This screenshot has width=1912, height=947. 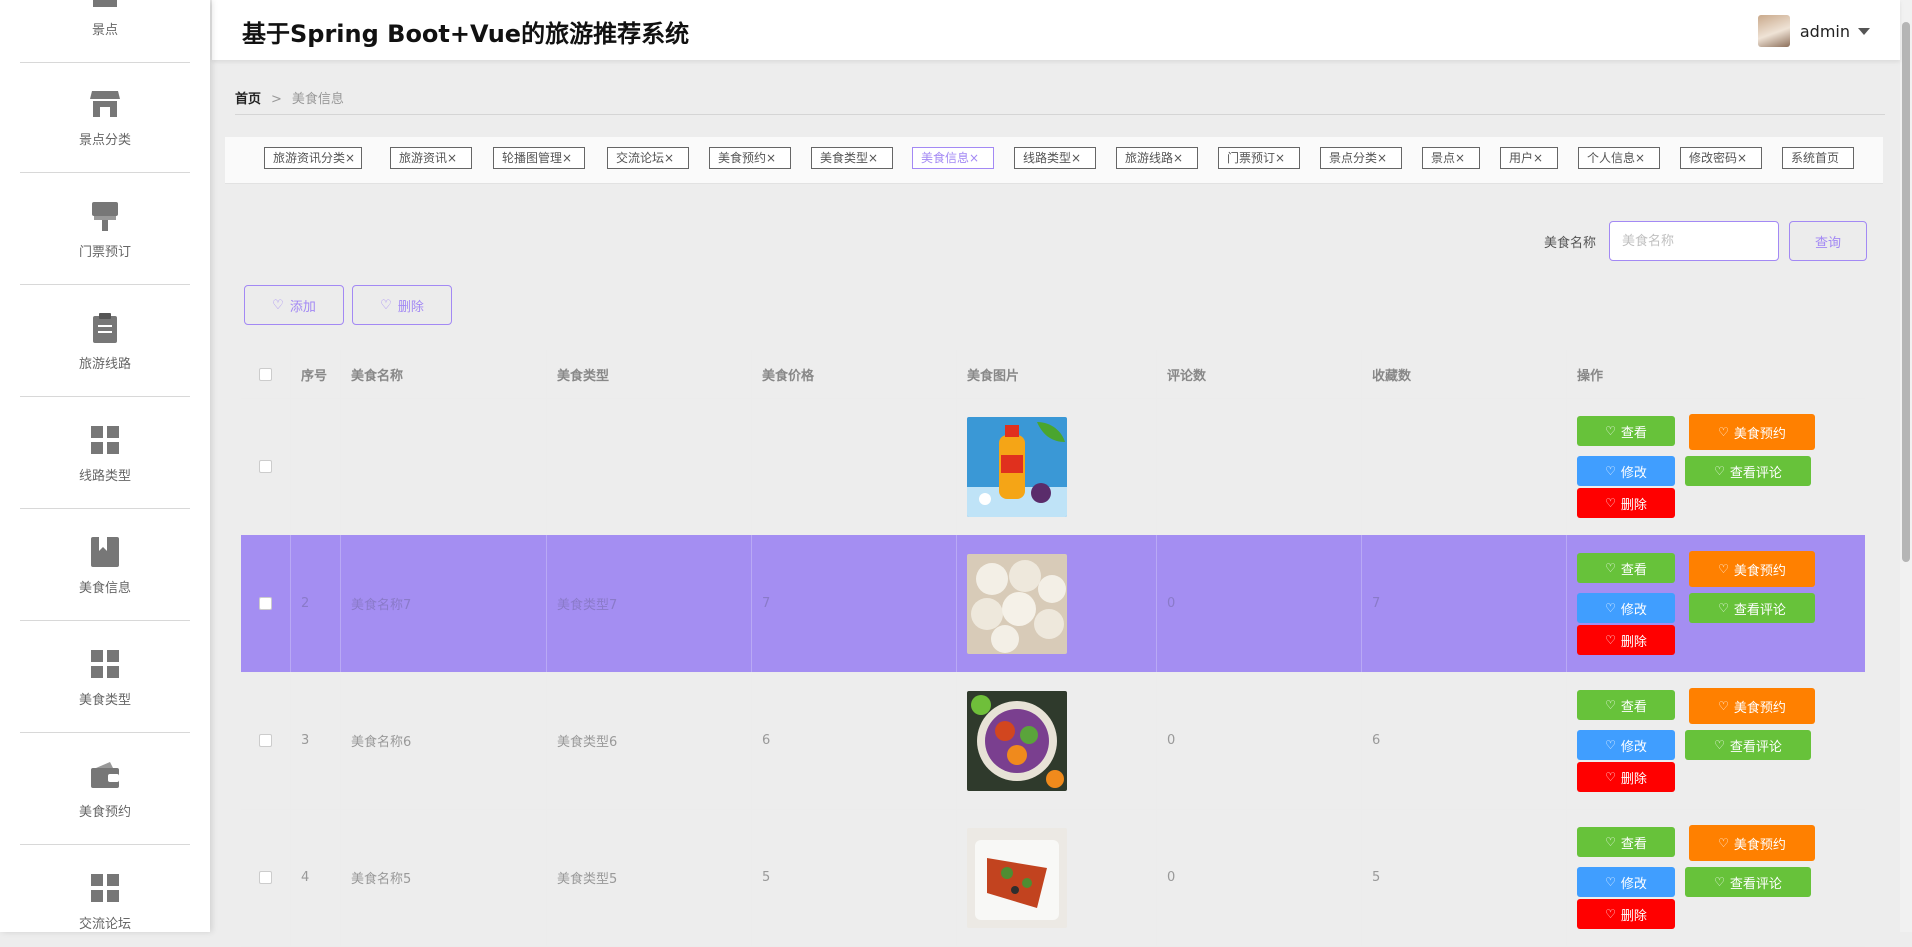 What do you see at coordinates (105, 103) in the screenshot?
I see `store-icon` at bounding box center [105, 103].